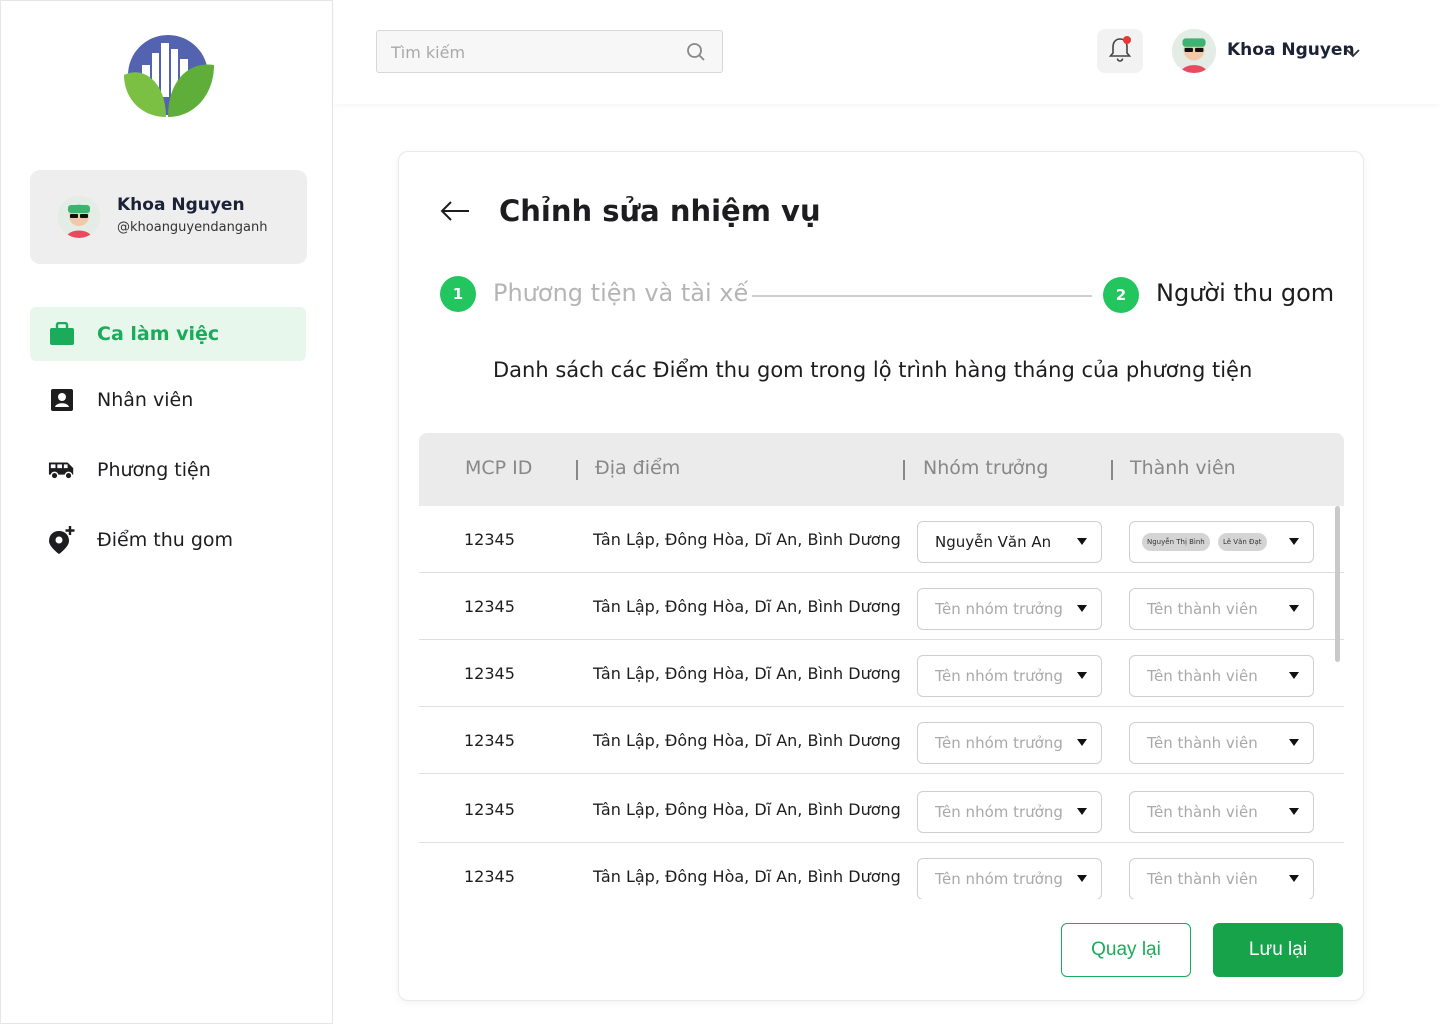 This screenshot has width=1440, height=1024. What do you see at coordinates (1009, 542) in the screenshot?
I see `leader-select: Nguyễn Văn An` at bounding box center [1009, 542].